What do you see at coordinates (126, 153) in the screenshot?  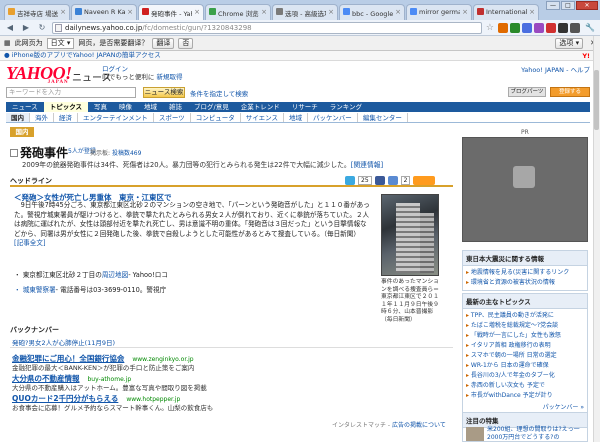 I see `board-link: 投稿数469` at bounding box center [126, 153].